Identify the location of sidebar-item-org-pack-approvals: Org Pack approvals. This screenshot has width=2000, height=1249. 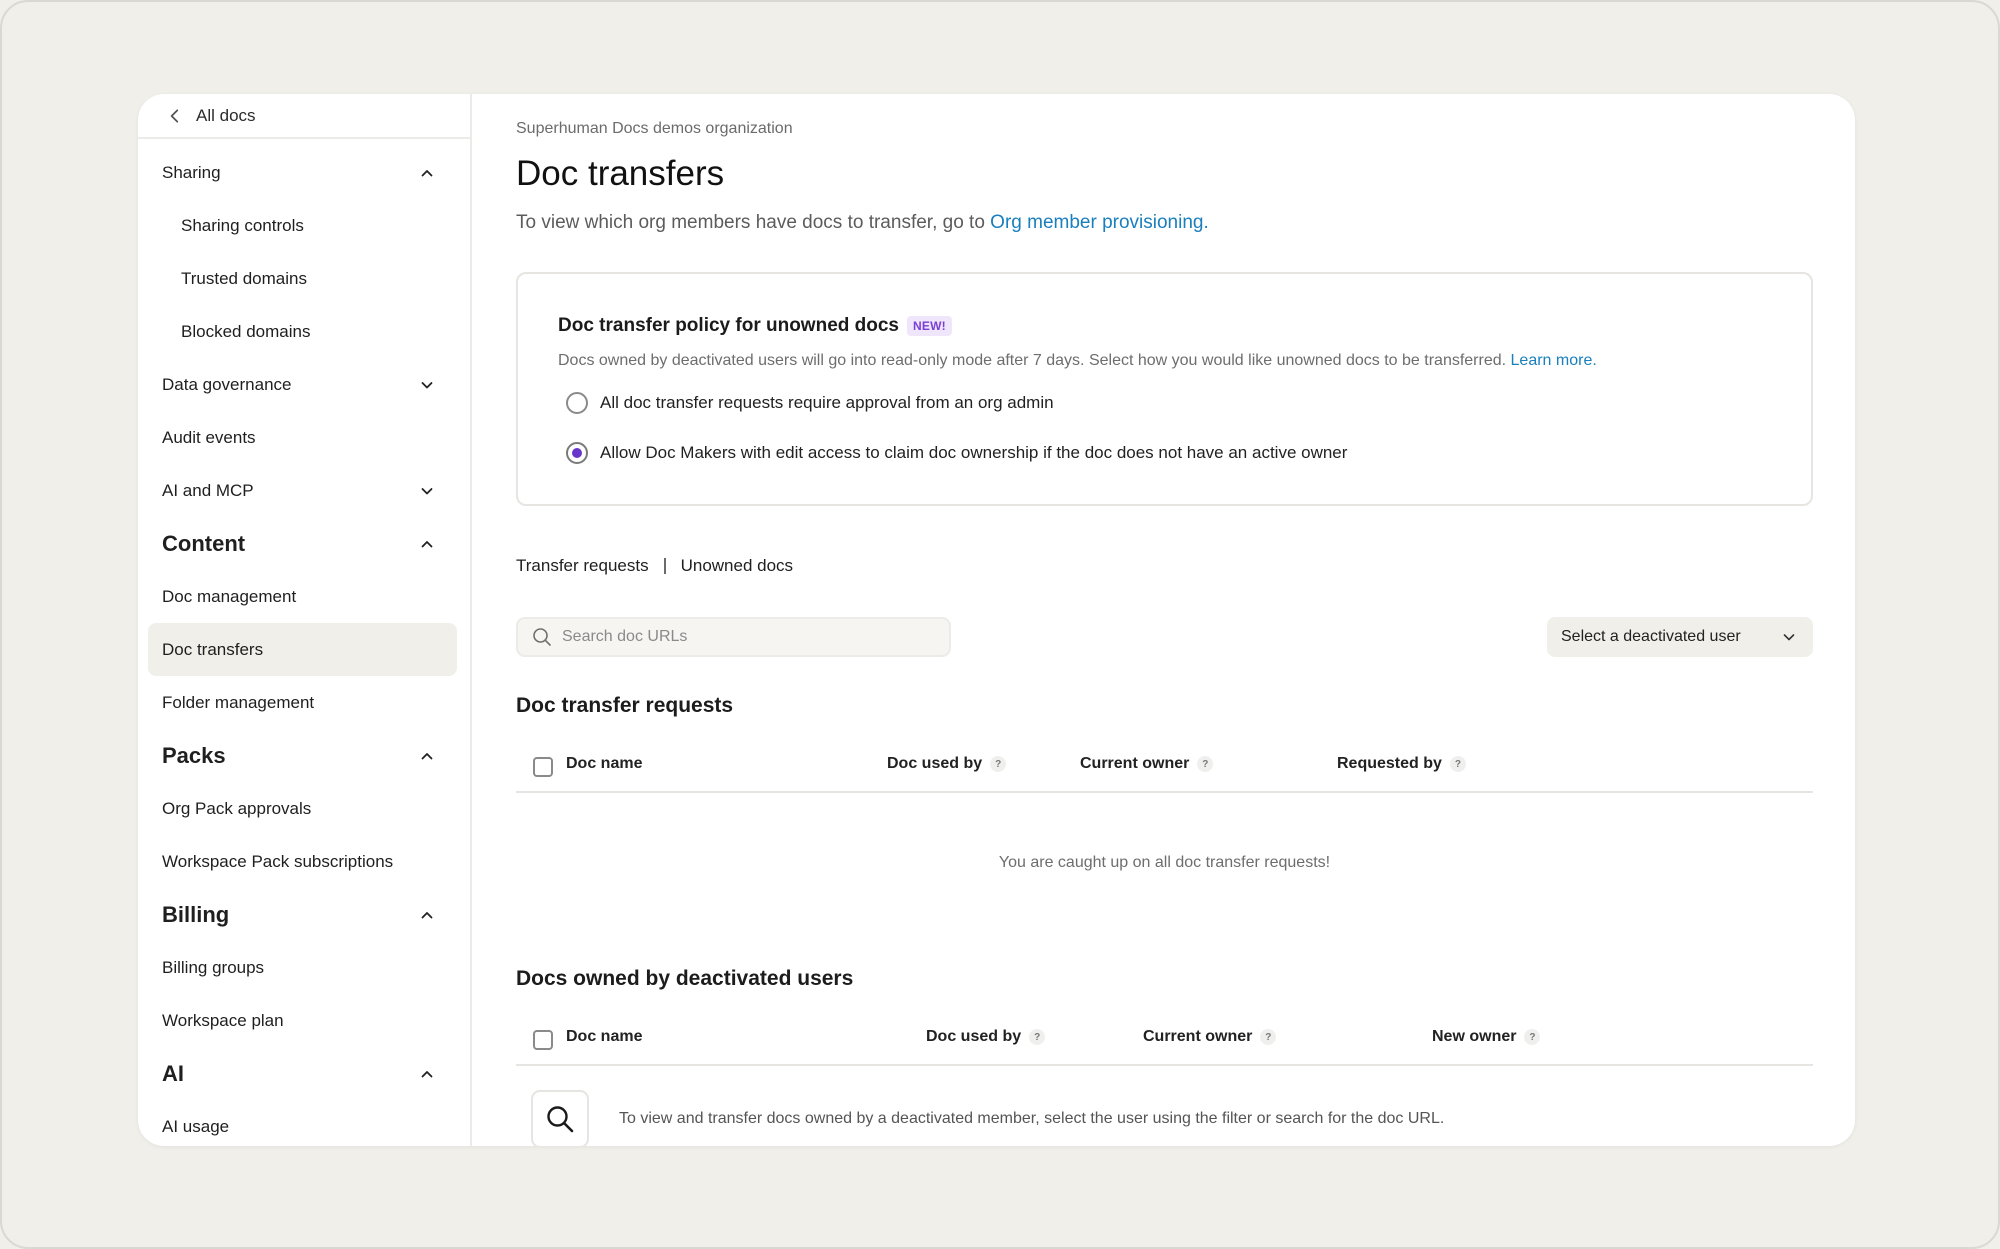
(302, 808).